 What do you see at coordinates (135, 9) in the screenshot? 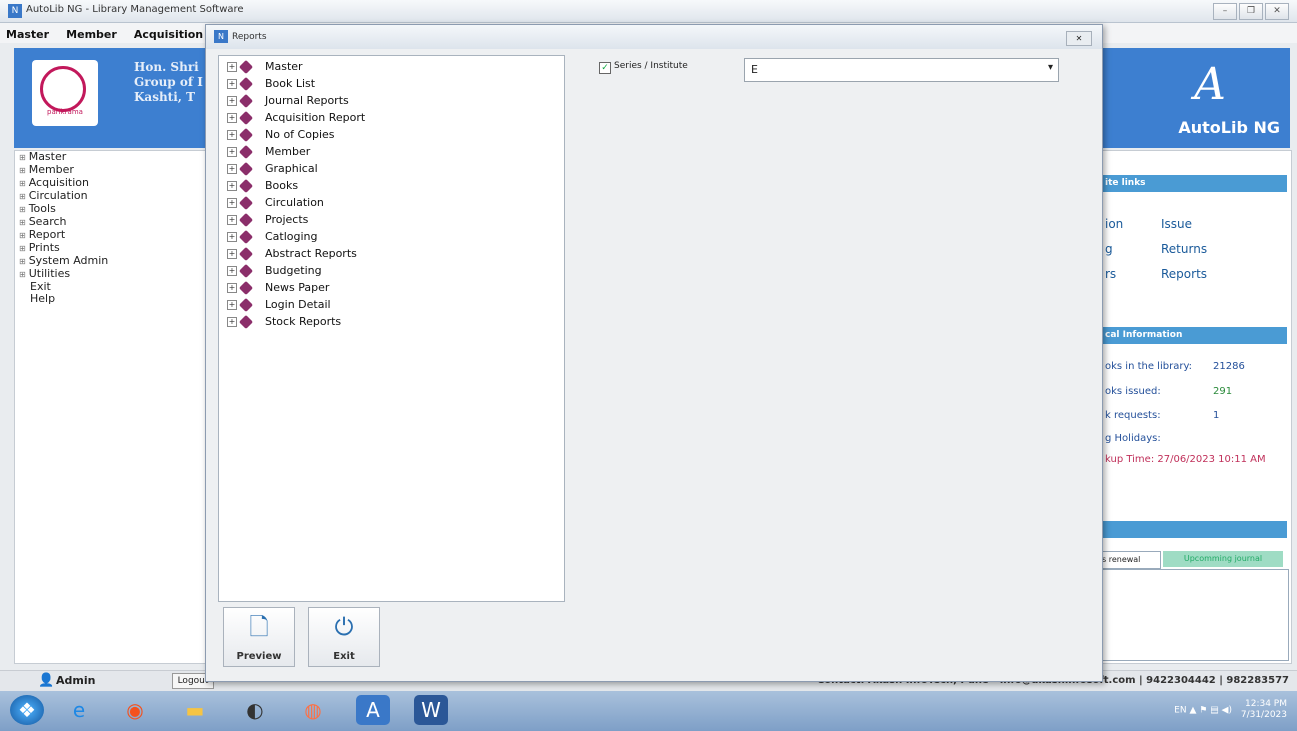
I see `app-title: AutoLib NG - Library Management Software` at bounding box center [135, 9].